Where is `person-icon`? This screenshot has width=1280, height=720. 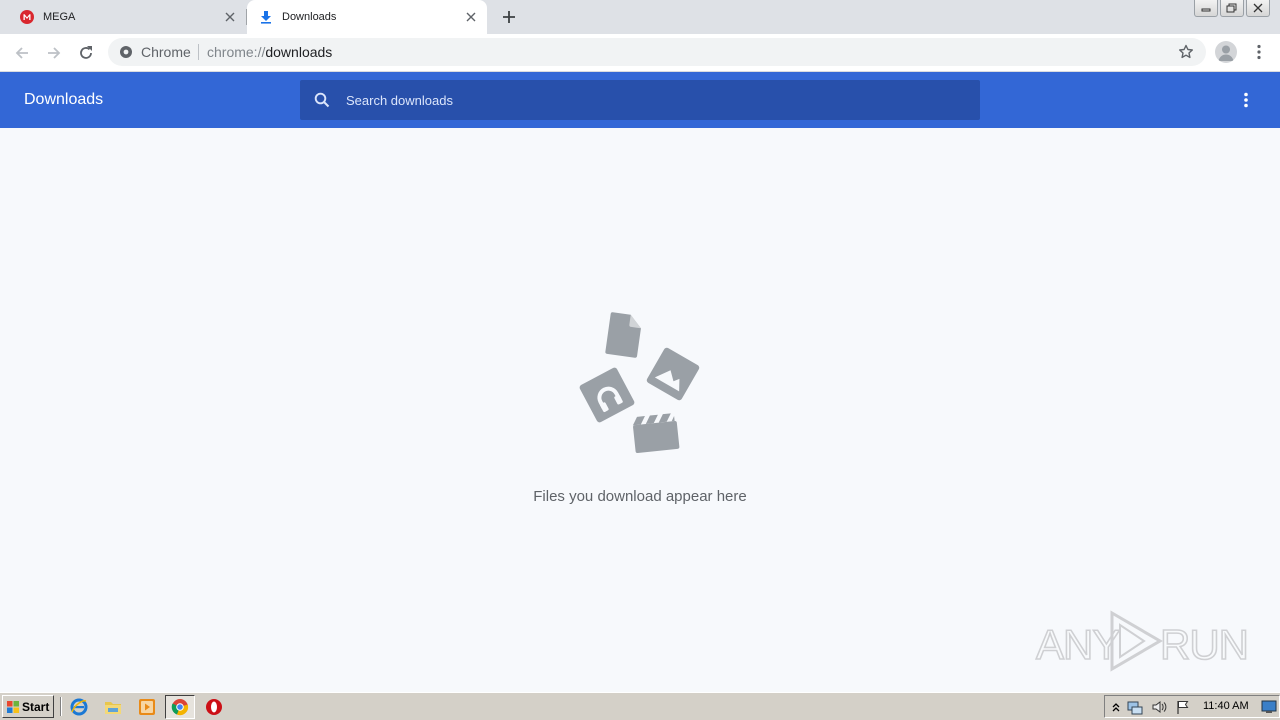 person-icon is located at coordinates (1226, 53).